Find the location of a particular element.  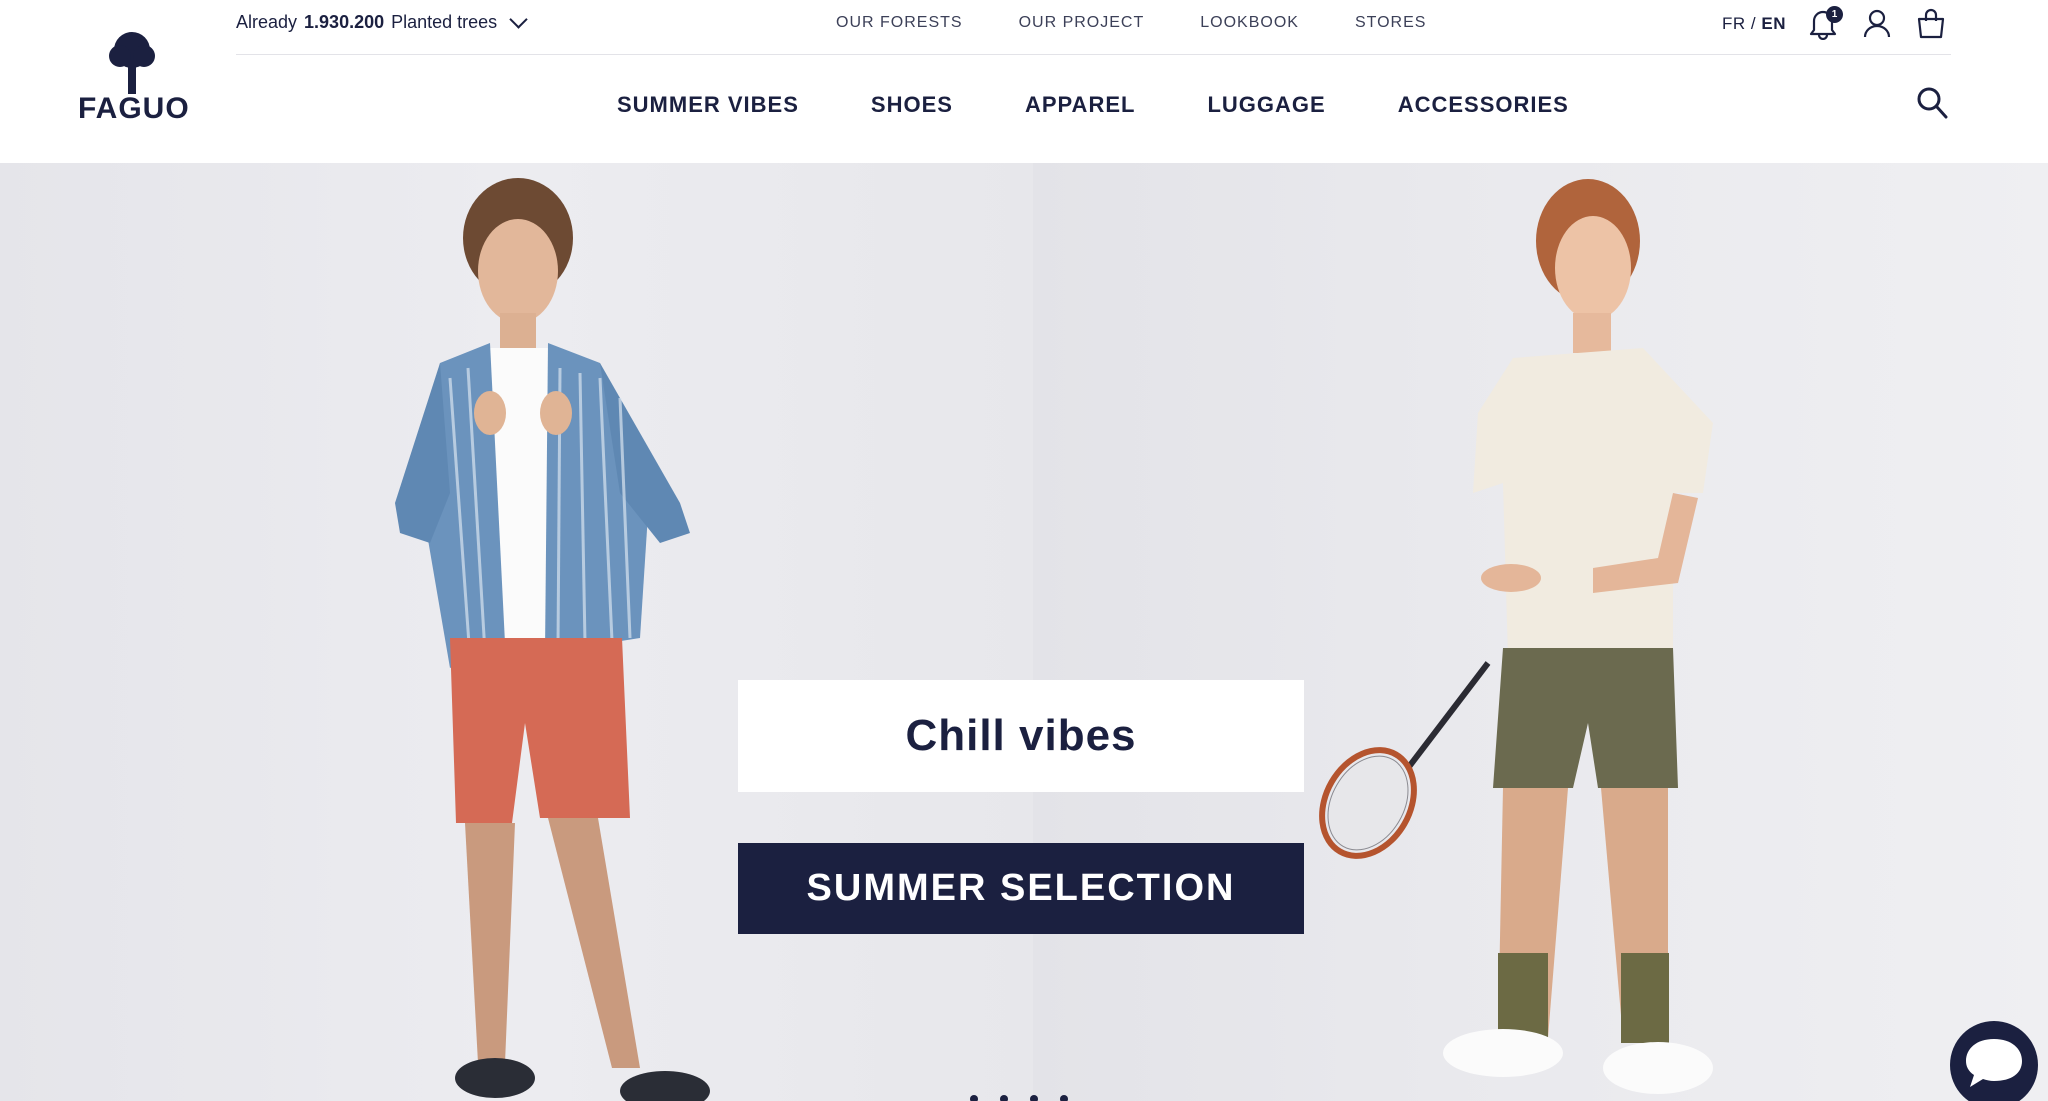

nav-shoes: SHOES is located at coordinates (912, 105).